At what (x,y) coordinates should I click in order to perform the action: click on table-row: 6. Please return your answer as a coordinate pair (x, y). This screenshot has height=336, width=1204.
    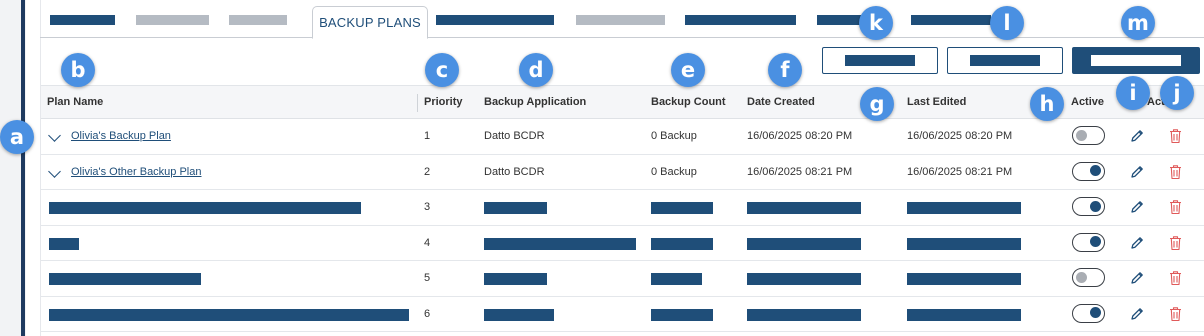
    Looking at the image, I should click on (622, 314).